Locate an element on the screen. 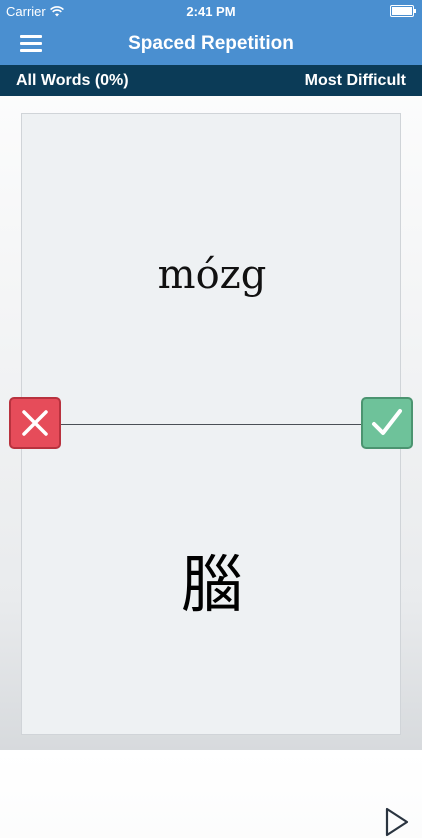  battery-icon is located at coordinates (403, 11).